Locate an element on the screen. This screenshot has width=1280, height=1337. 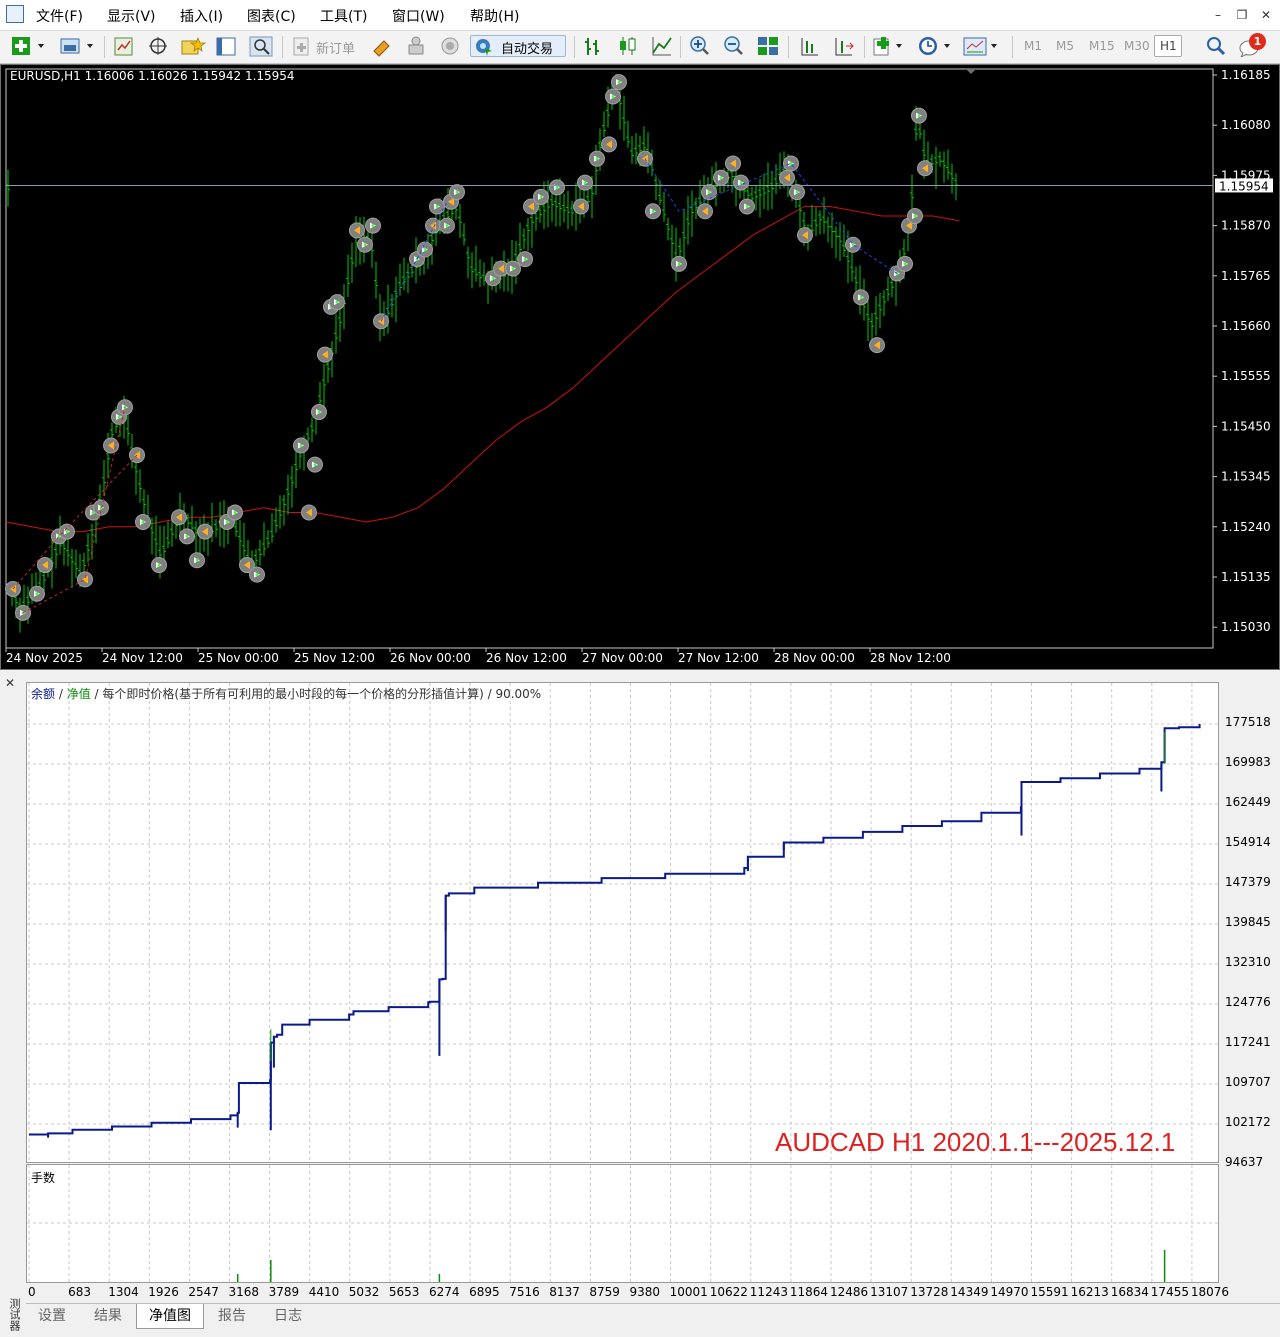
indicators-icon is located at coordinates (890, 46).